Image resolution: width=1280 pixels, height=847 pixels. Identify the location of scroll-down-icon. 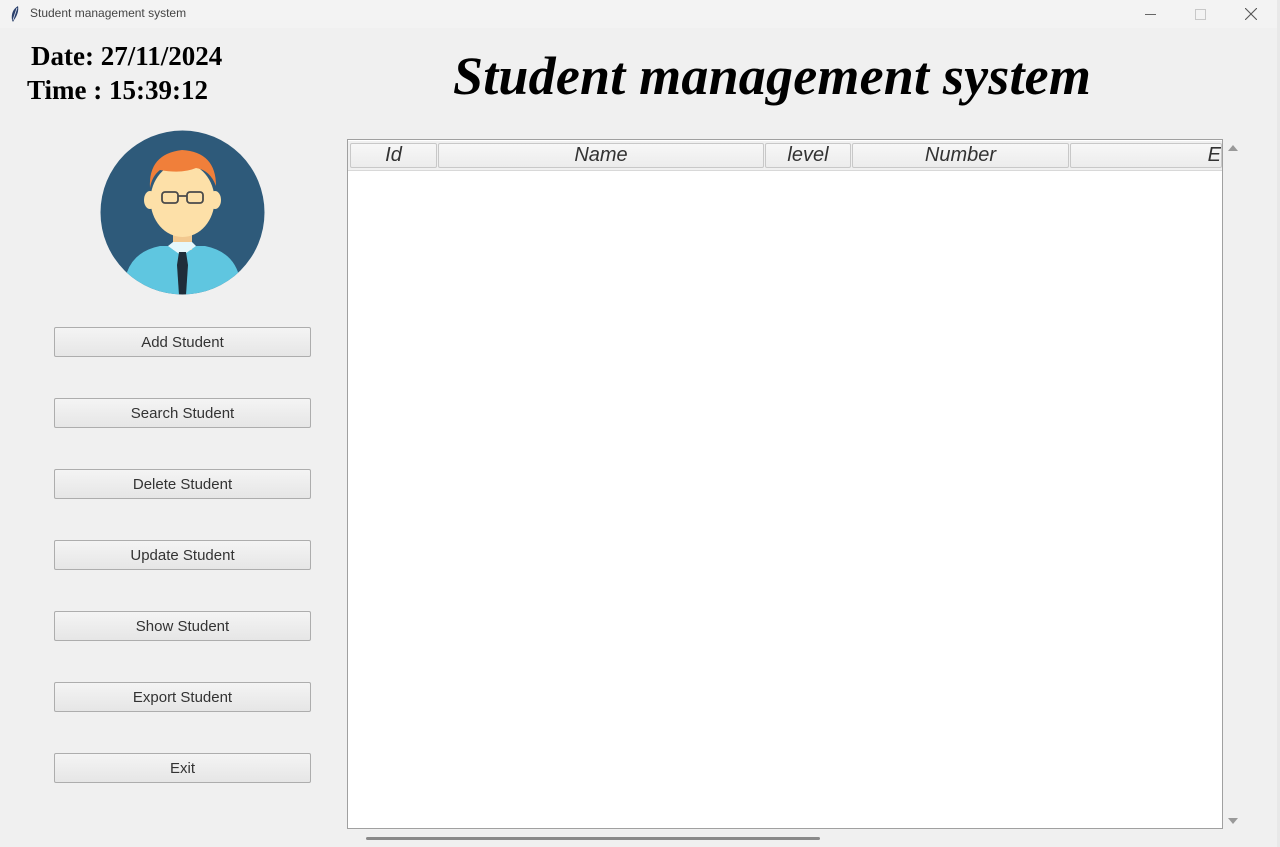
(1233, 821).